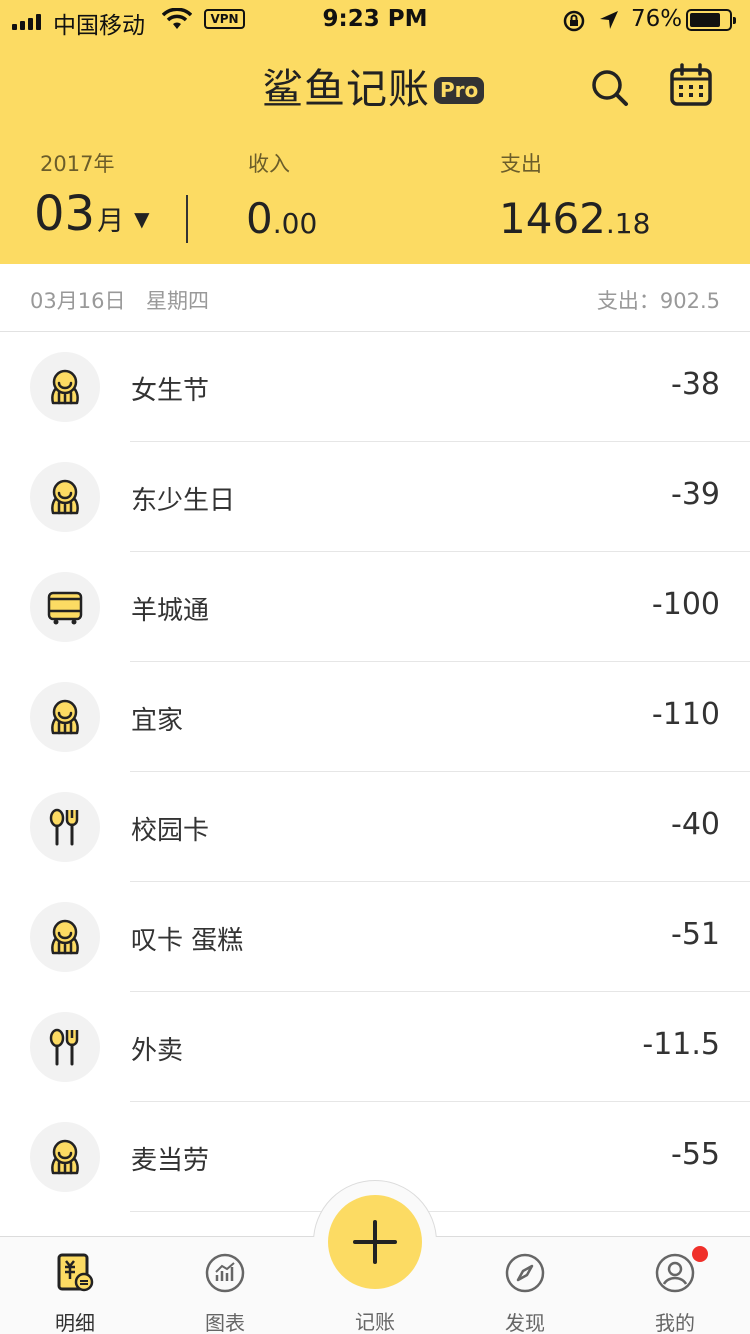 The width and height of the screenshot is (750, 1334). What do you see at coordinates (681, 1044) in the screenshot?
I see `transaction-amount: -11.5` at bounding box center [681, 1044].